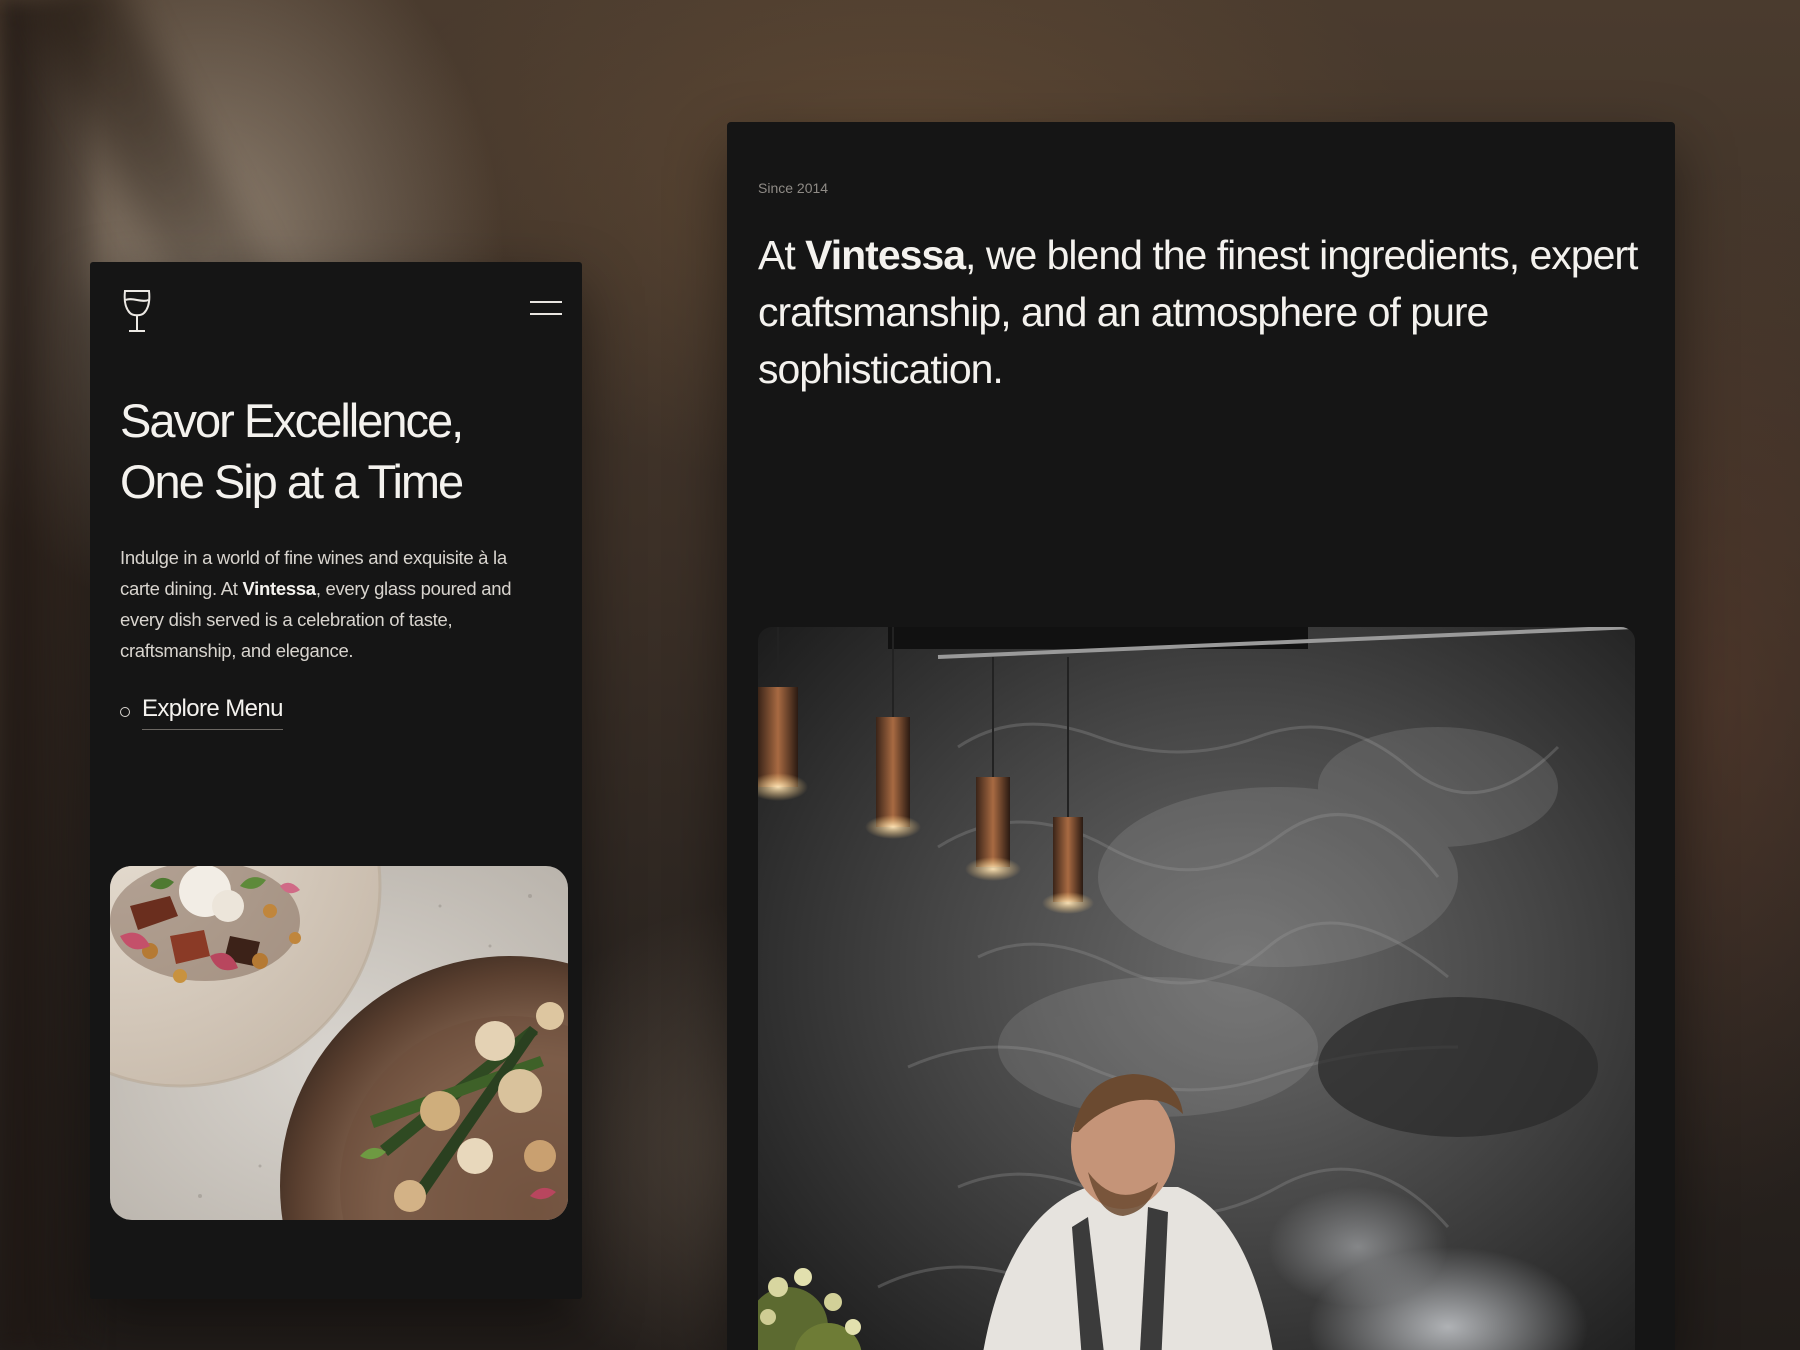 This screenshot has width=1800, height=1350. What do you see at coordinates (793, 188) in the screenshot?
I see `since-label: Since 2014` at bounding box center [793, 188].